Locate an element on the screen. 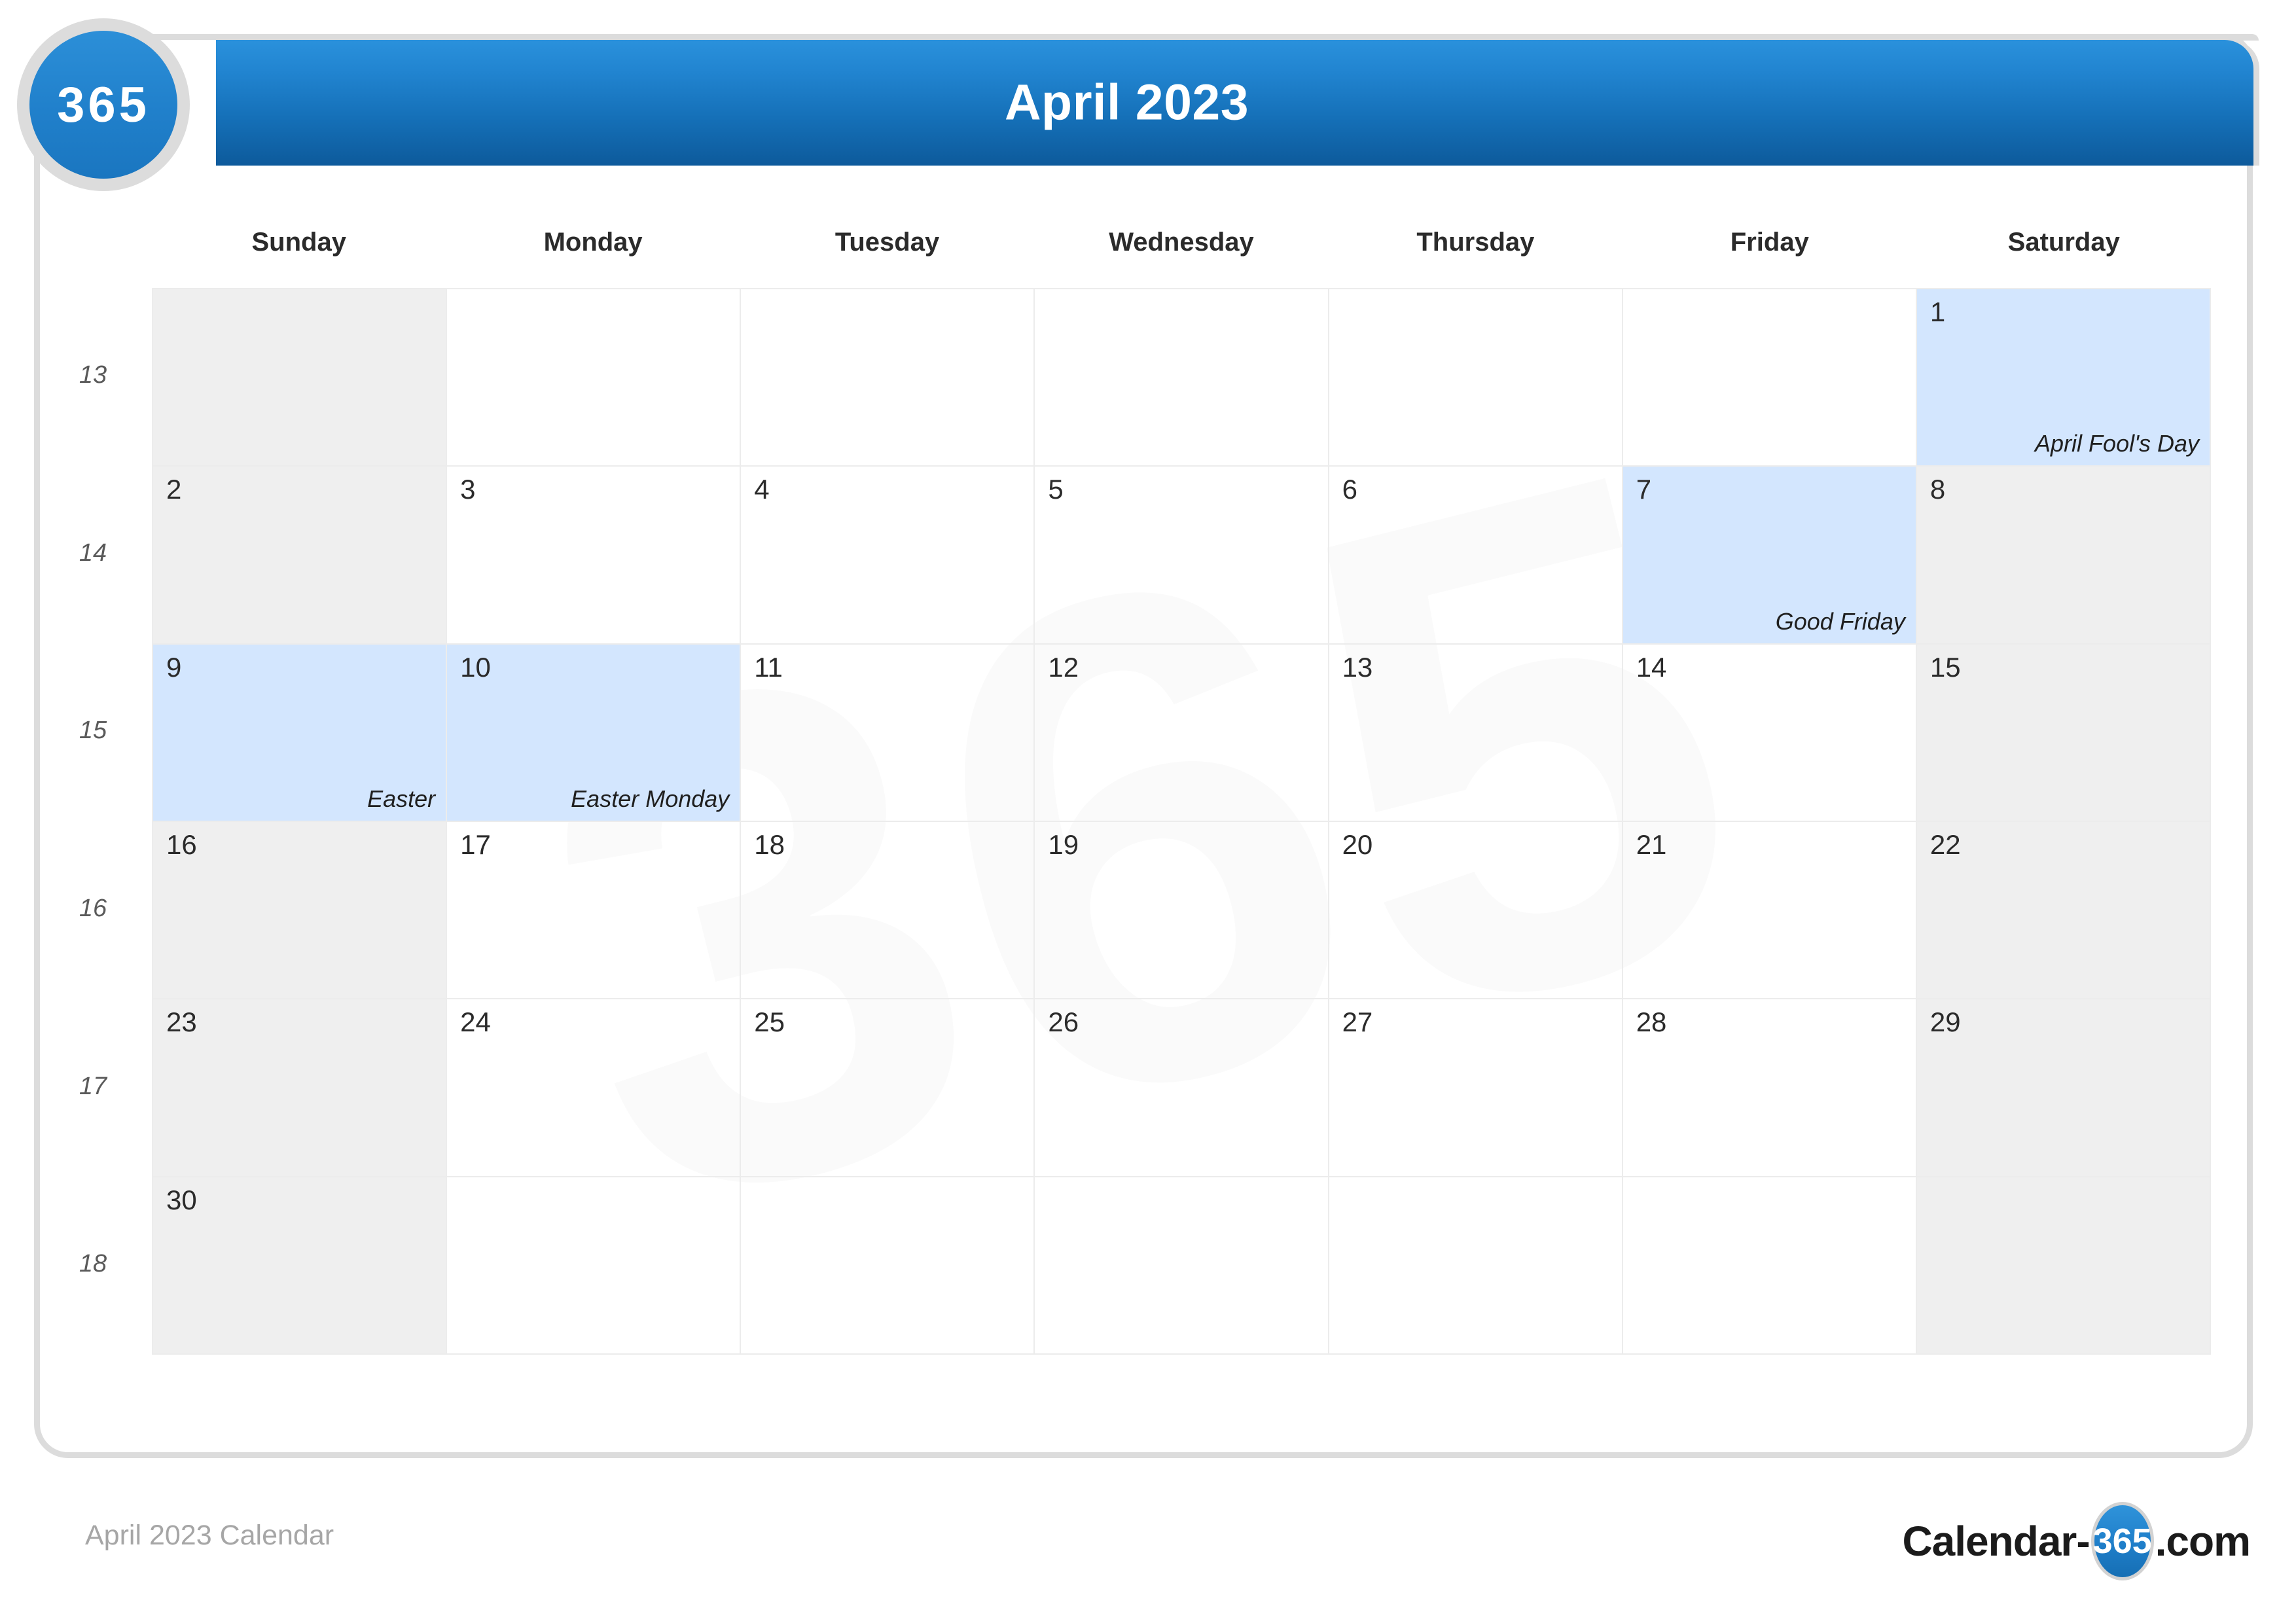  day-cell: 23 is located at coordinates (300, 1088).